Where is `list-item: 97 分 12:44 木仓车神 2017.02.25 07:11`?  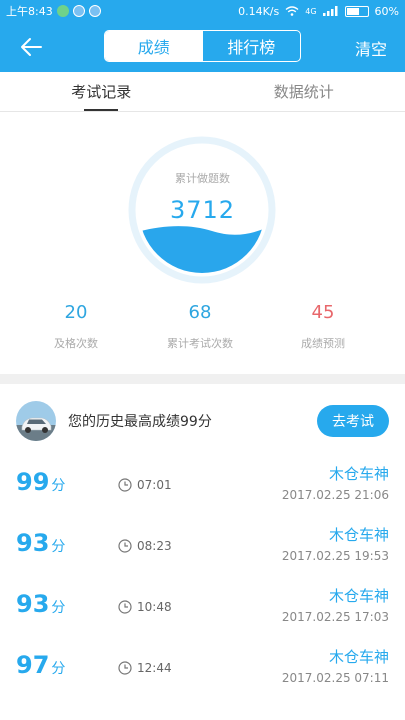
list-item: 97 分 12:44 木仓车神 2017.02.25 07:11 is located at coordinates (202, 671).